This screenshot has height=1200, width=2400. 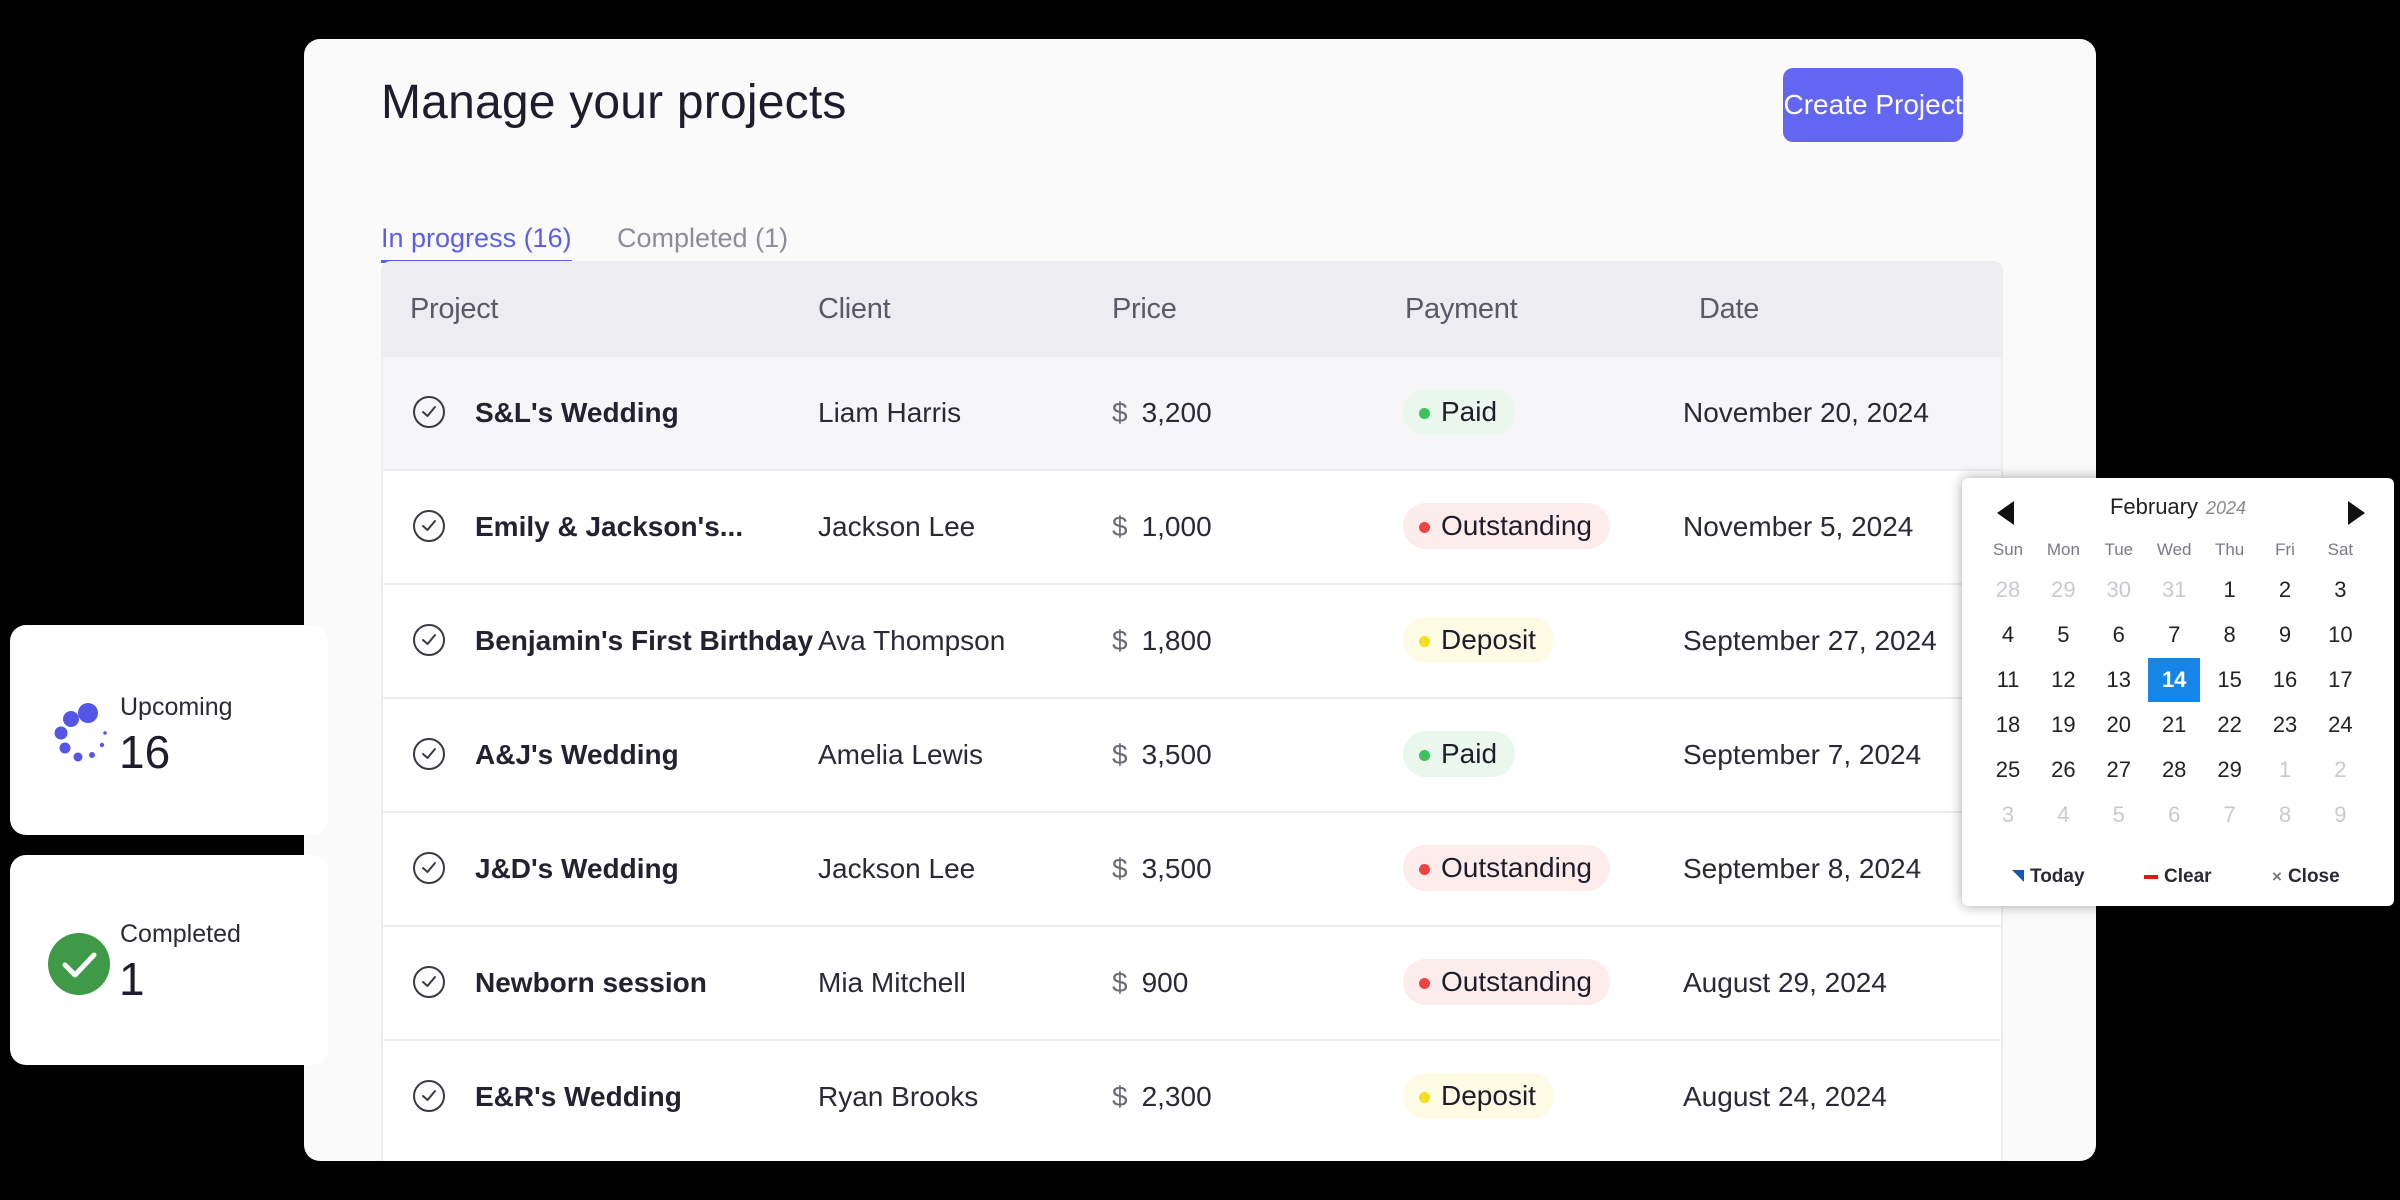 I want to click on calendar-day: 12, so click(x=2063, y=680).